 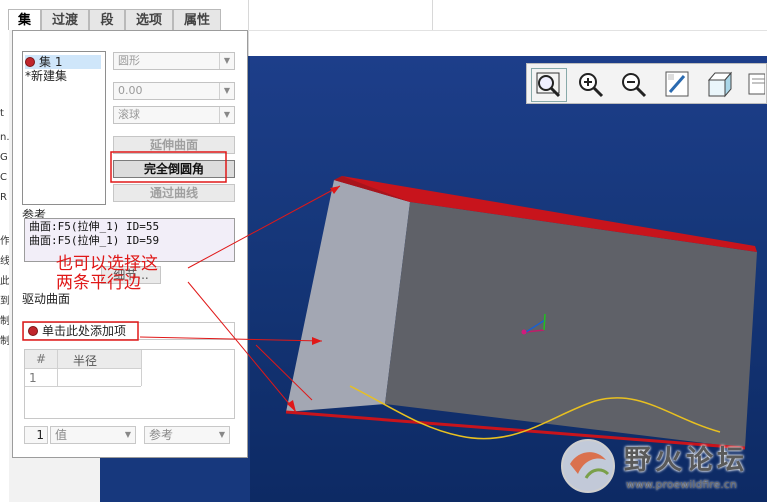 I want to click on annotation-line: 也可以选择这, so click(x=107, y=264).